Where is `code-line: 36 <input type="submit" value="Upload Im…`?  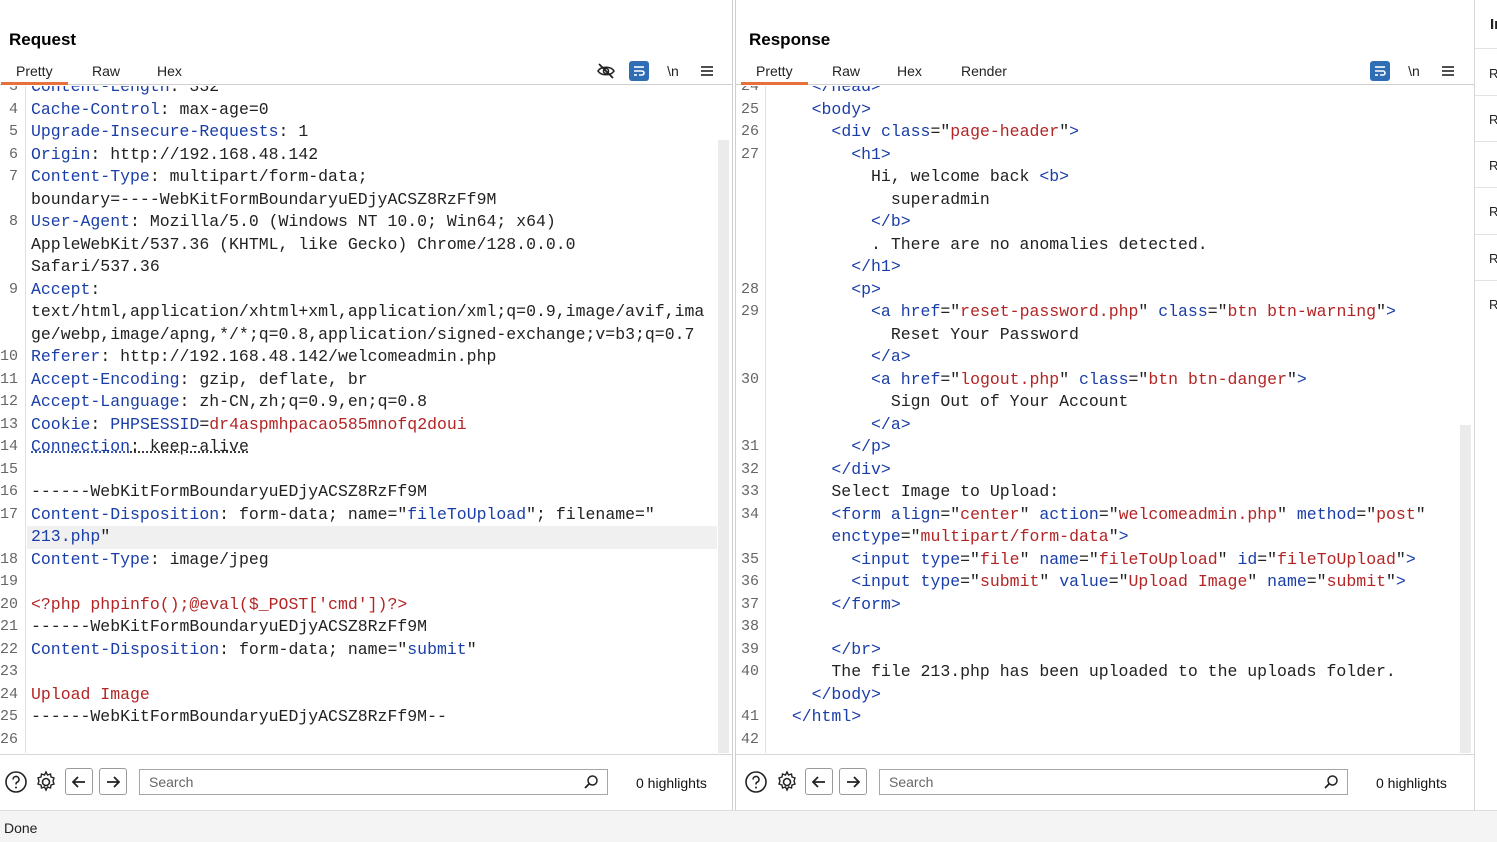
code-line: 36 <input type="submit" value="Upload Im… is located at coordinates (1105, 582).